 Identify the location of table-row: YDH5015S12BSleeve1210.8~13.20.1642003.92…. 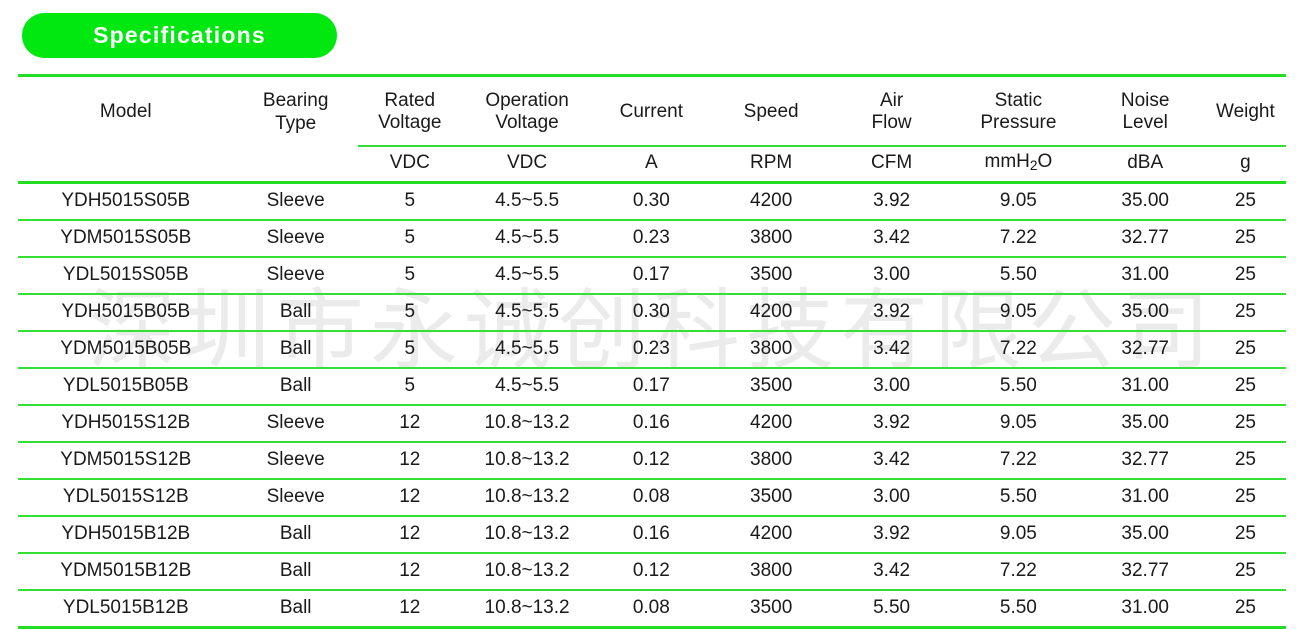
(652, 423).